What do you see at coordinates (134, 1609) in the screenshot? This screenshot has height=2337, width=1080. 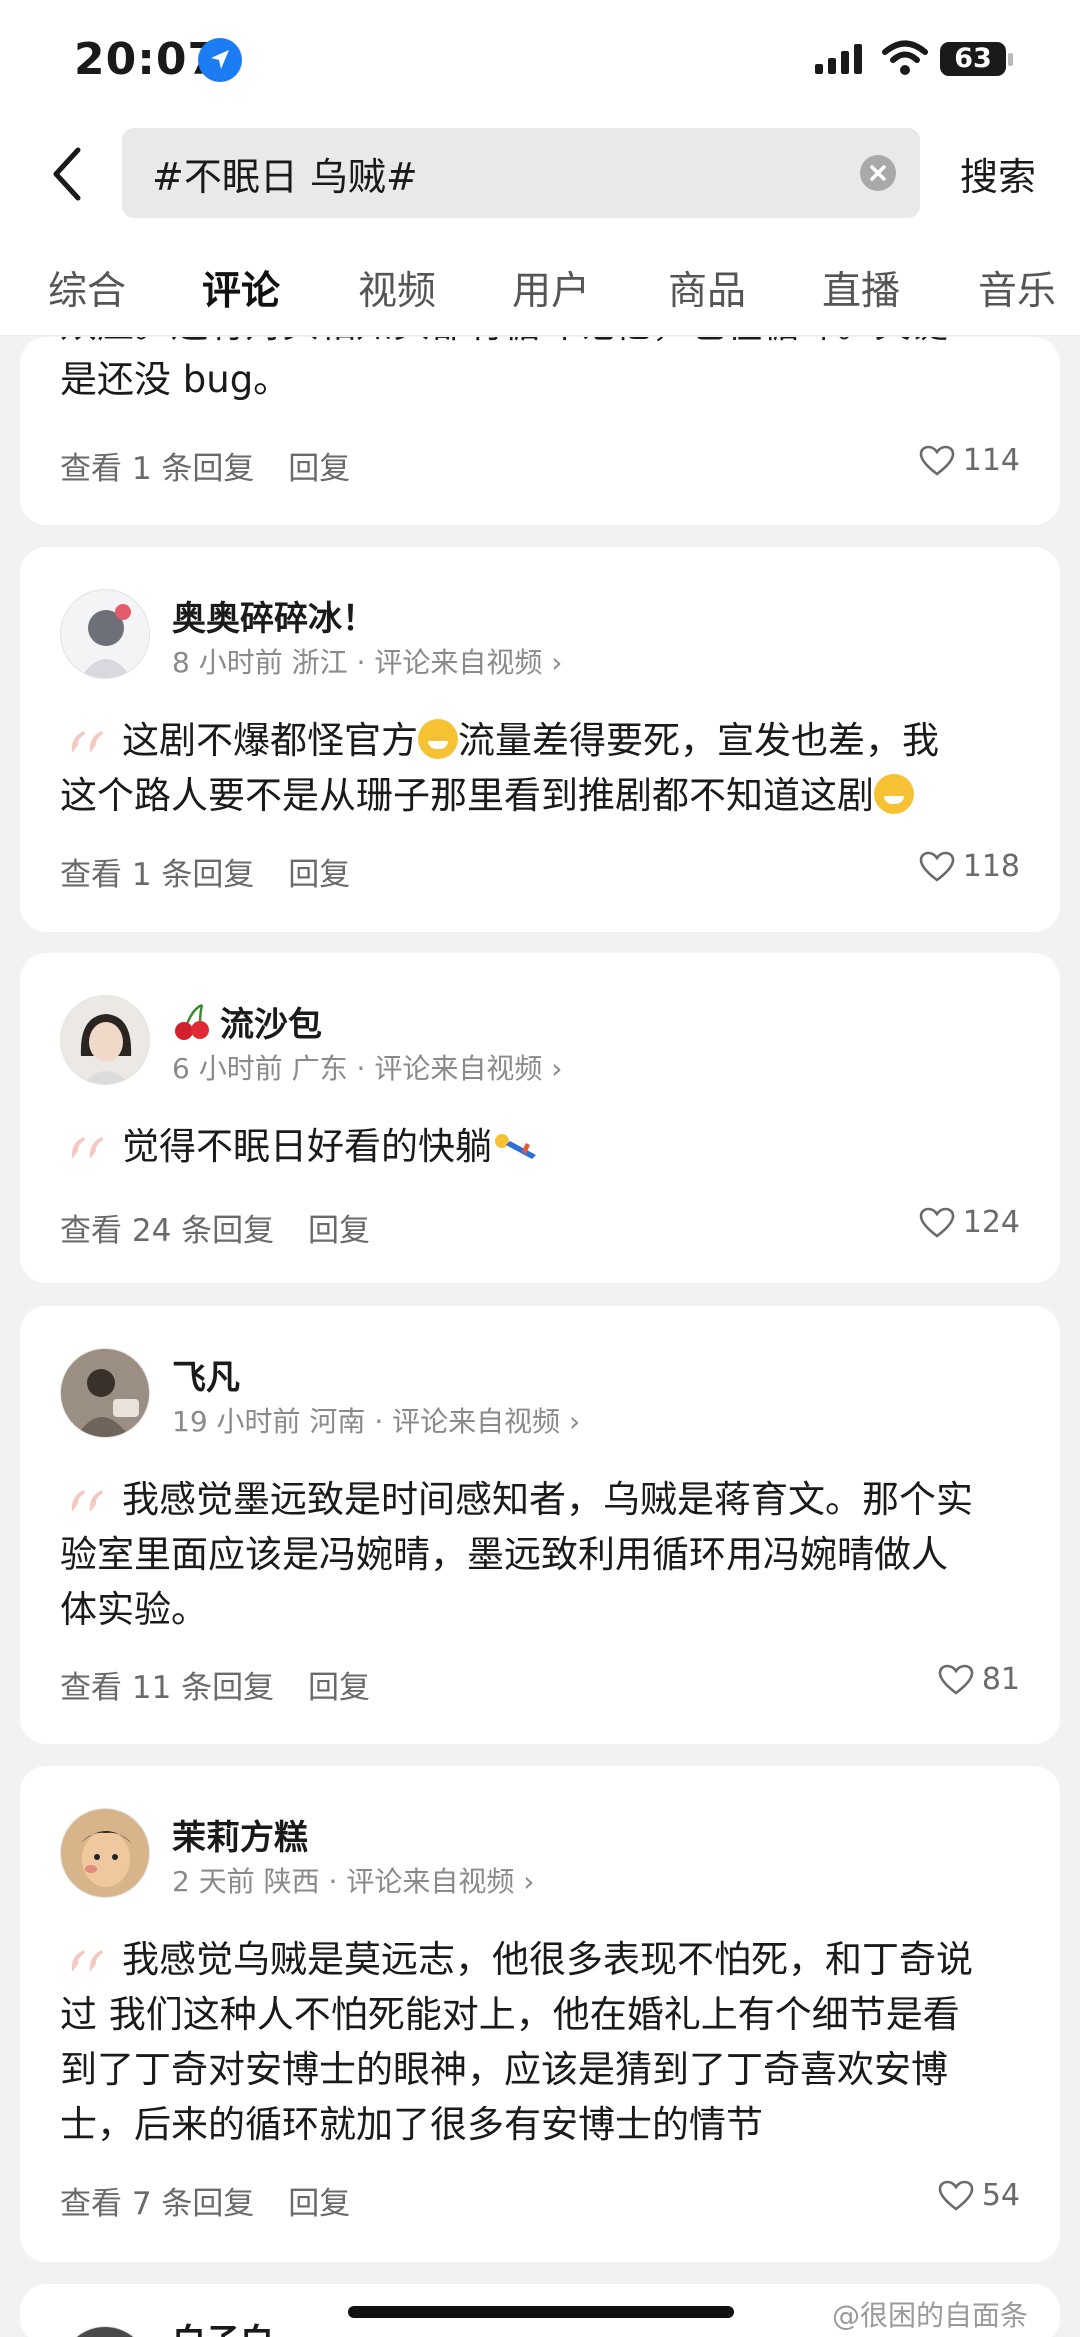 I see `comment-line: 体实验。` at bounding box center [134, 1609].